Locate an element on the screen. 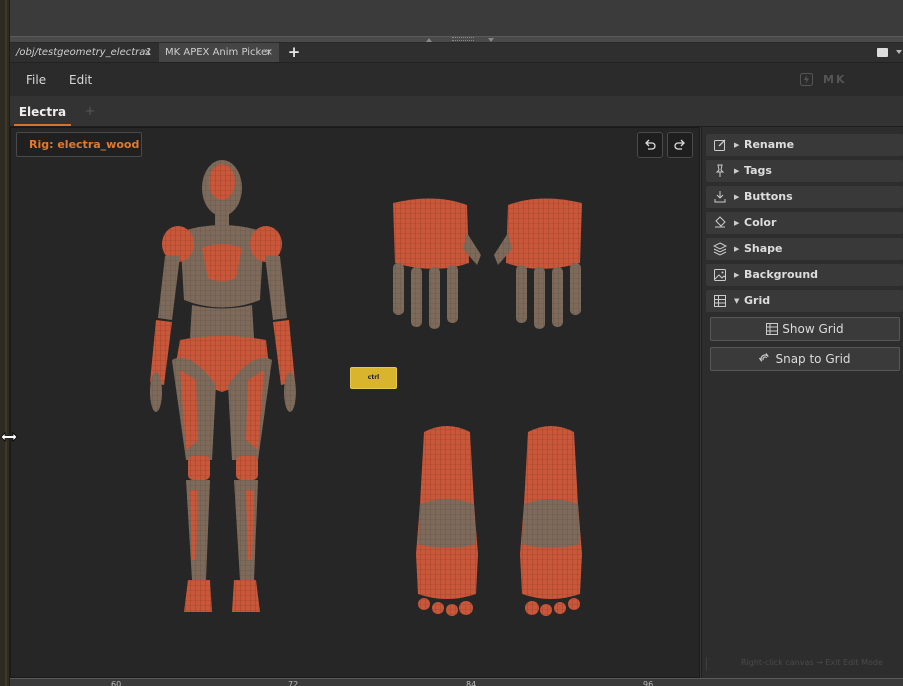 The width and height of the screenshot is (903, 686). section-label: Rename is located at coordinates (769, 144).